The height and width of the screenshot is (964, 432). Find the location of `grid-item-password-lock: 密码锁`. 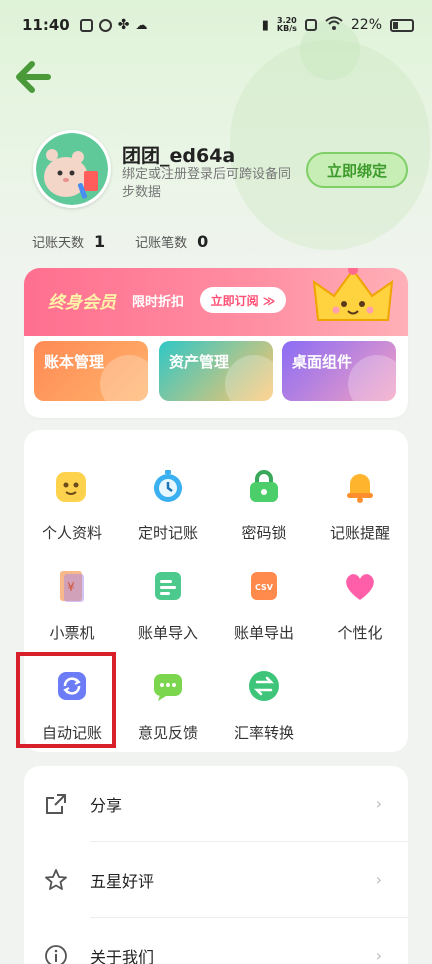

grid-item-password-lock: 密码锁 is located at coordinates (264, 491).